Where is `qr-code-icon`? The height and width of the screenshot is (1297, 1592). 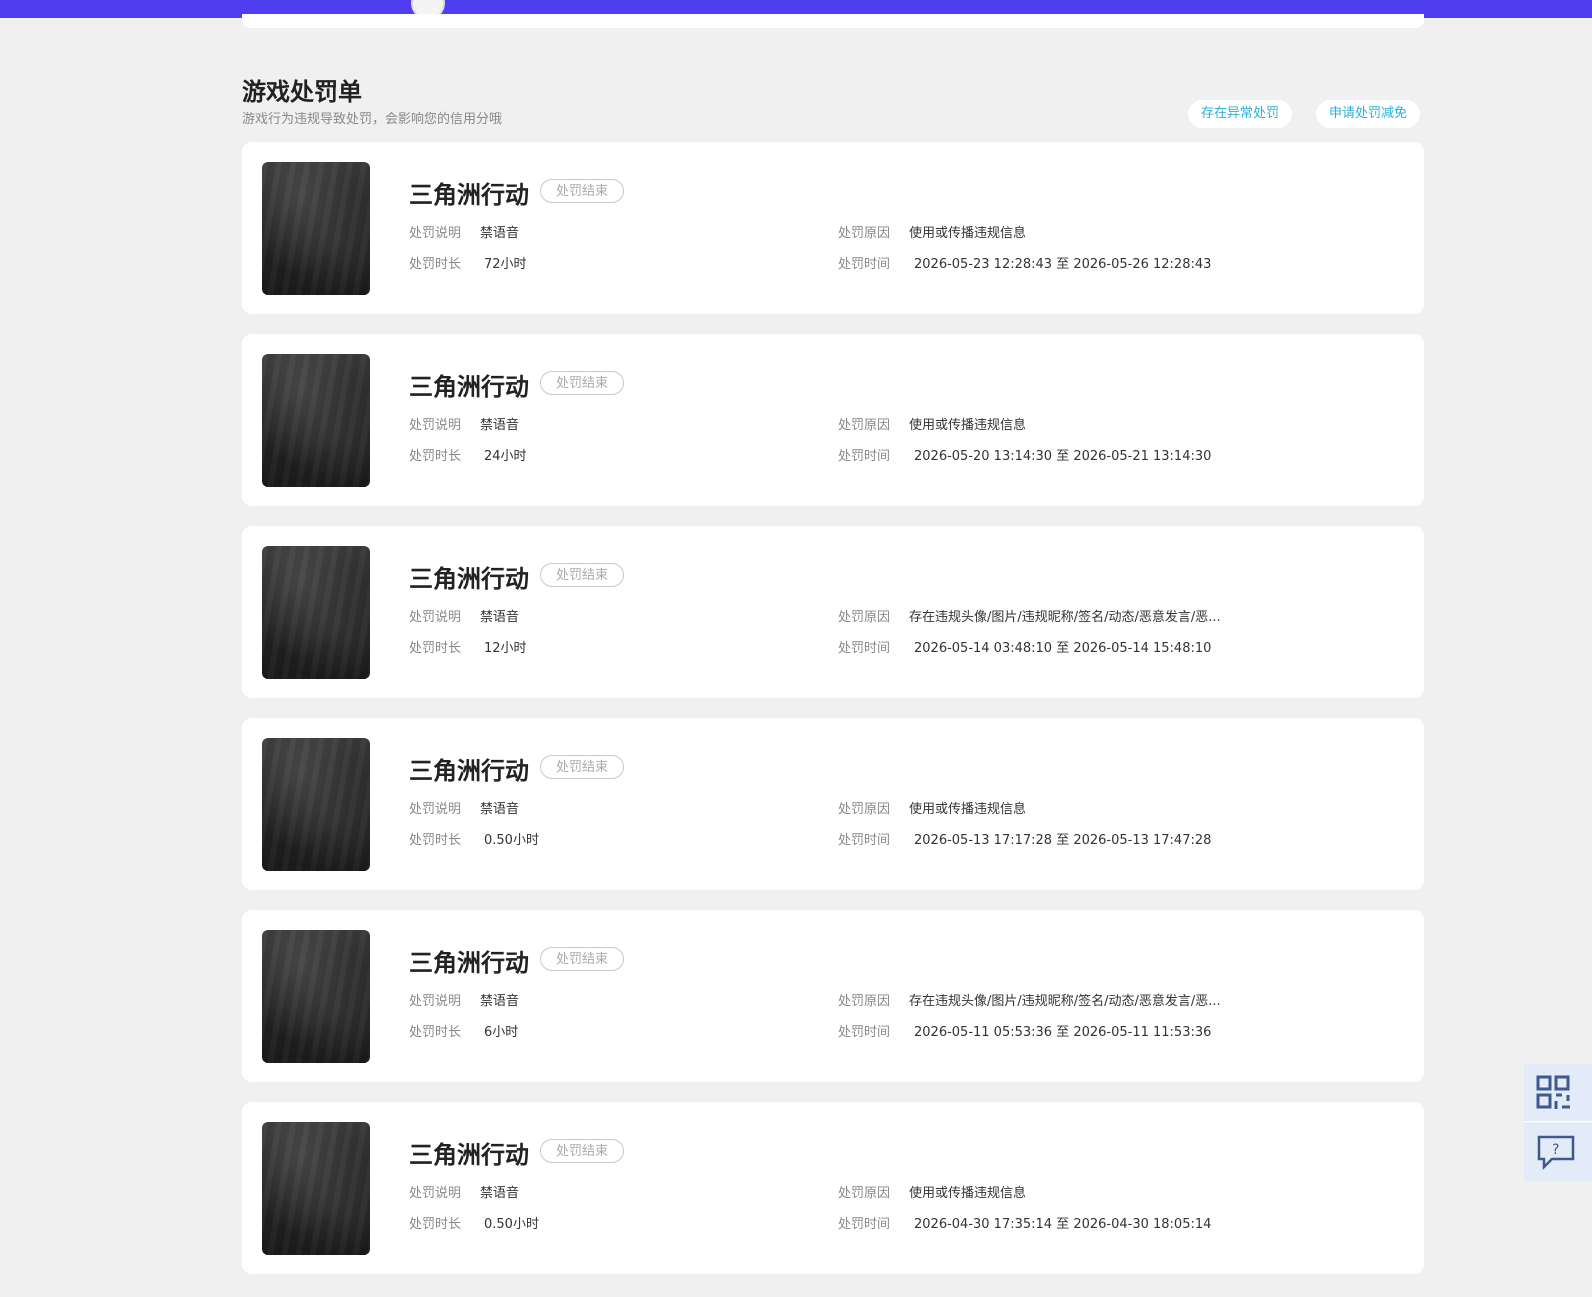
qr-code-icon is located at coordinates (1553, 1092).